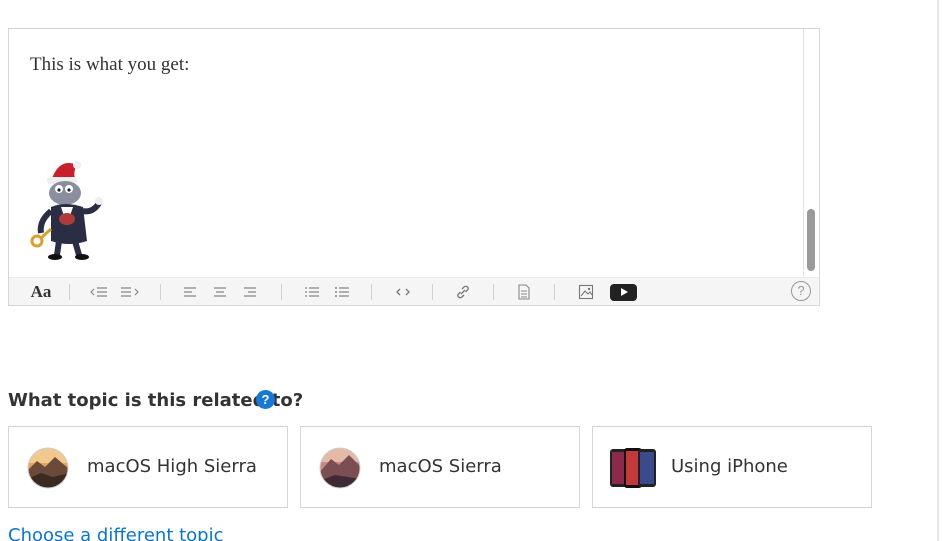 This screenshot has width=942, height=541. Describe the element at coordinates (312, 292) in the screenshot. I see `numbered-list-icon` at that location.